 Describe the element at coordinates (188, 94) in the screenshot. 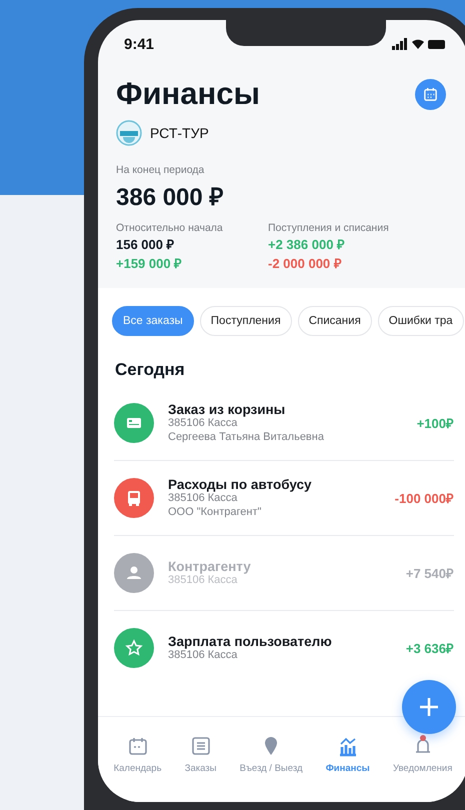

I see `page-title: Финансы` at that location.